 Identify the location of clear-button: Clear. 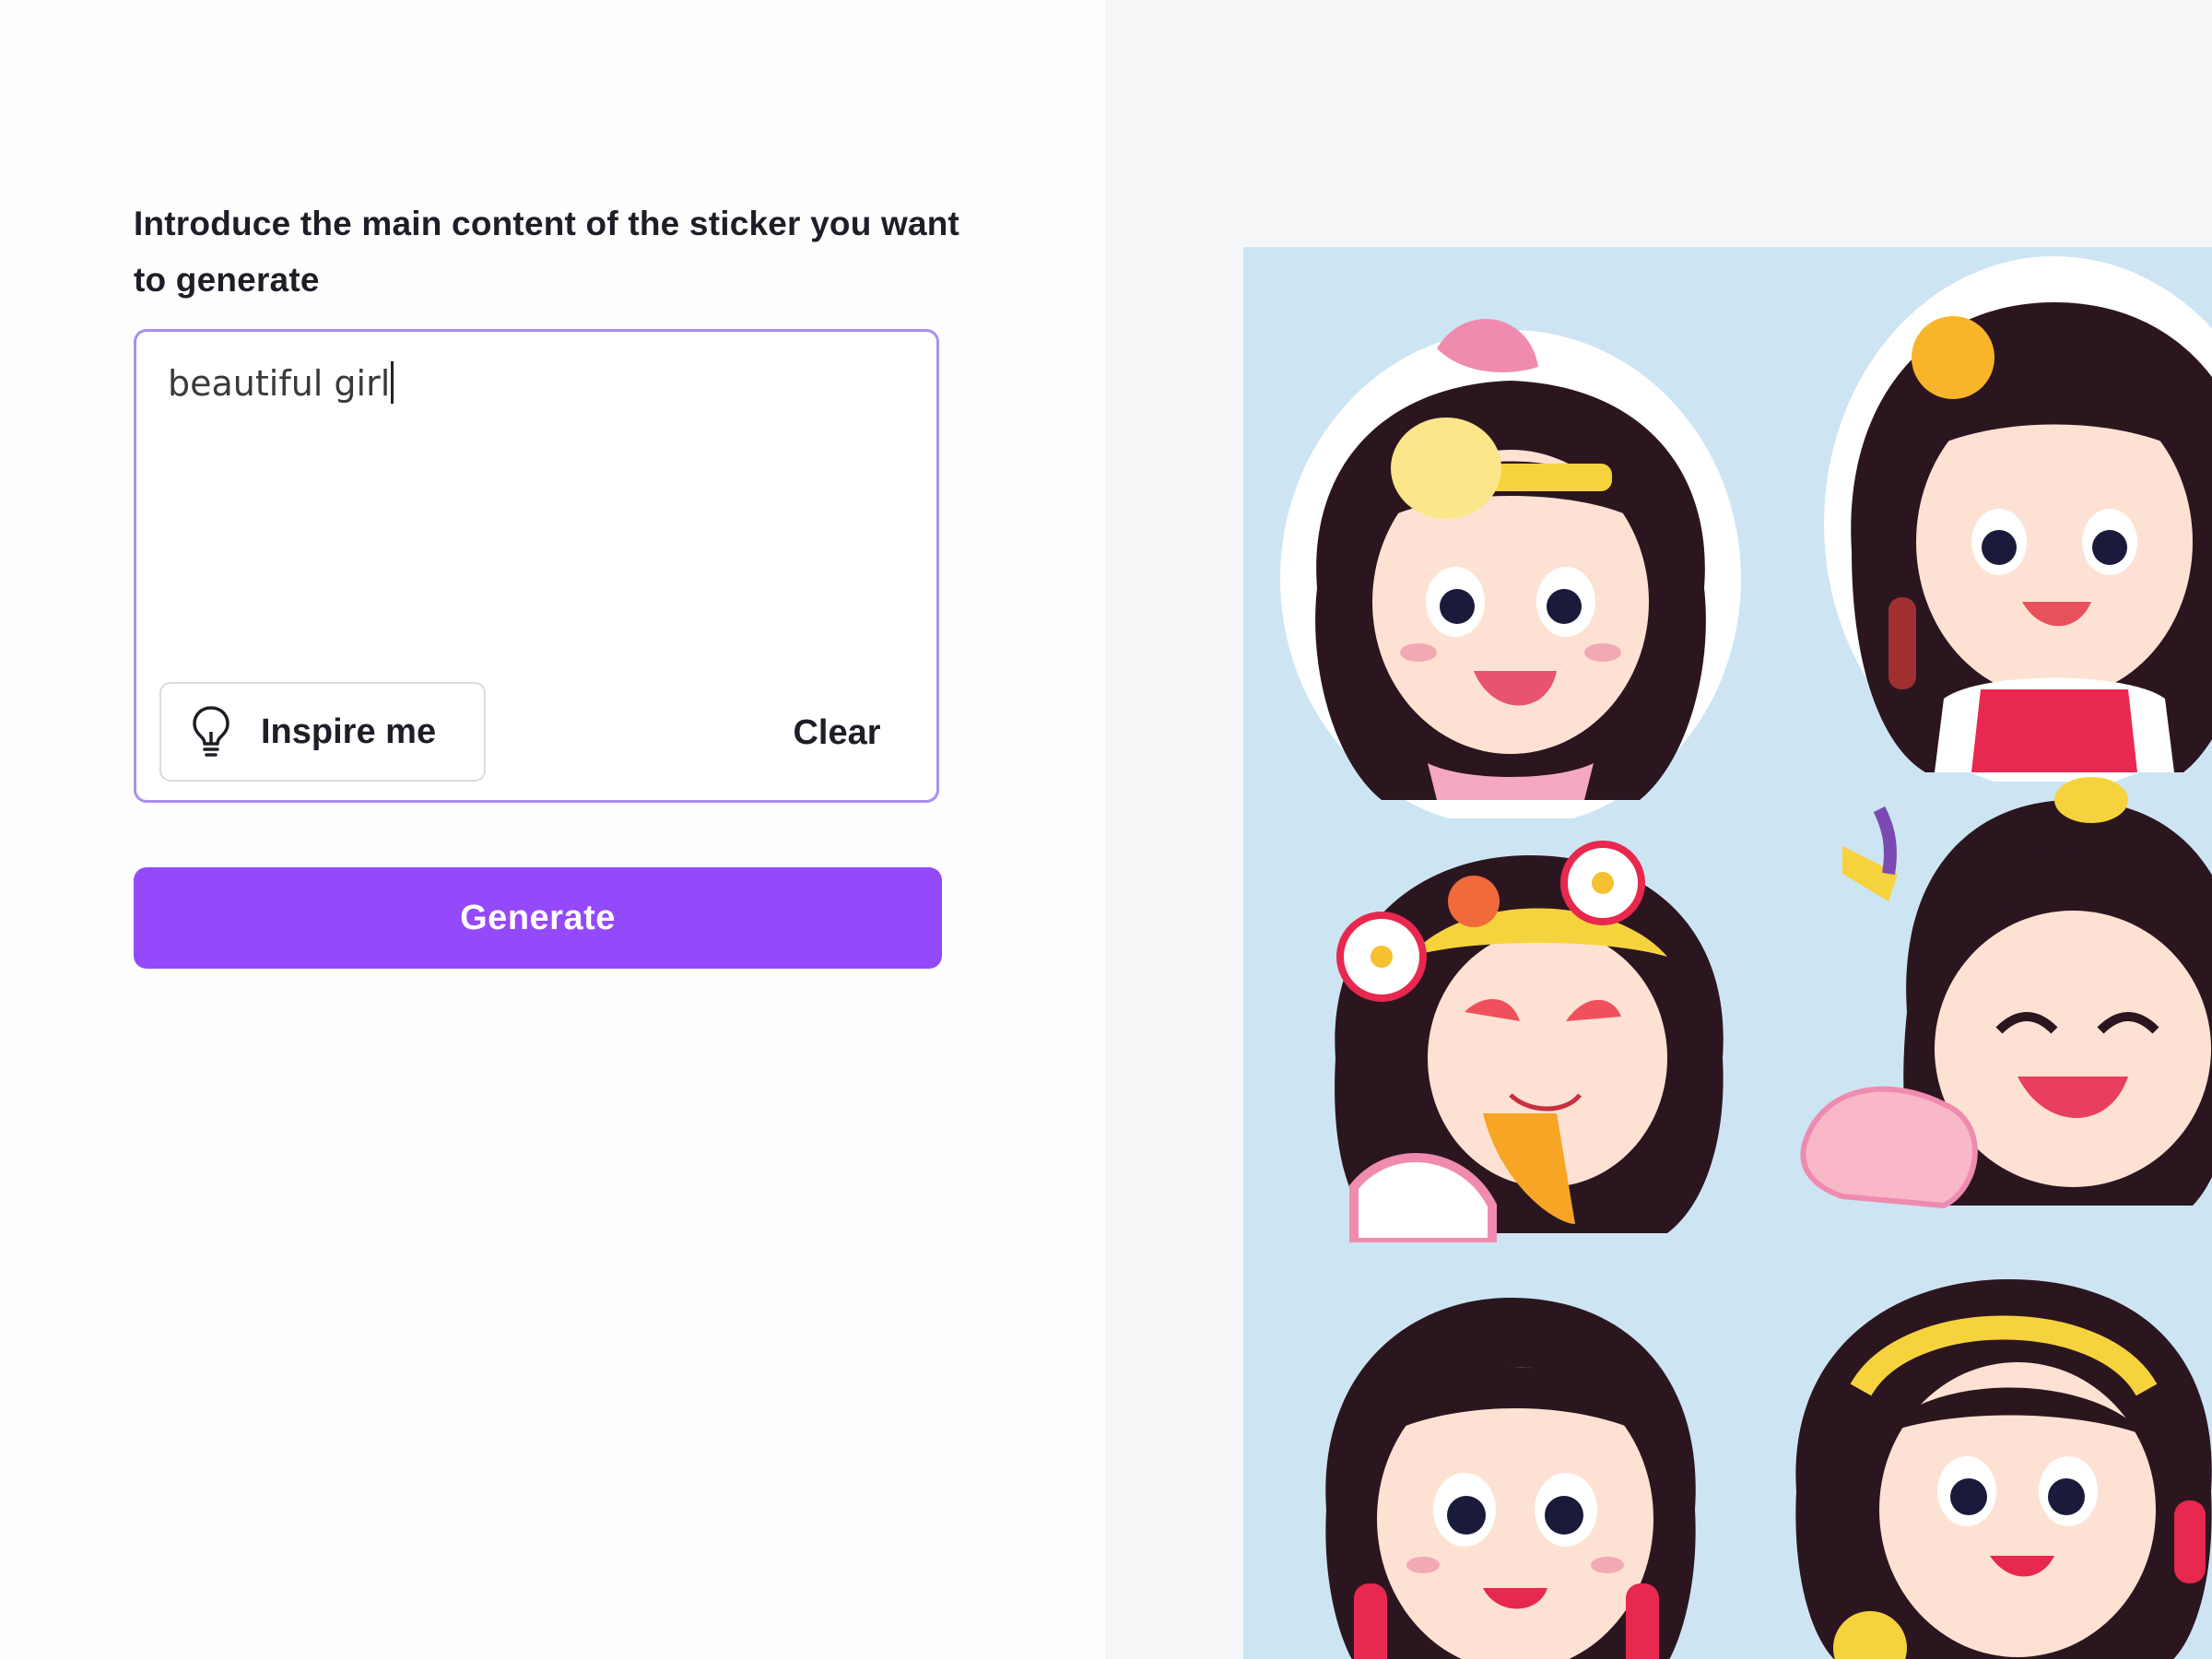
(837, 732).